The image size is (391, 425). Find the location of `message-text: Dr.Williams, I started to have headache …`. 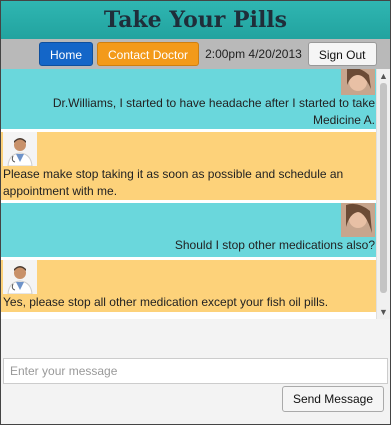

message-text: Dr.Williams, I started to have headache … is located at coordinates (213, 111).